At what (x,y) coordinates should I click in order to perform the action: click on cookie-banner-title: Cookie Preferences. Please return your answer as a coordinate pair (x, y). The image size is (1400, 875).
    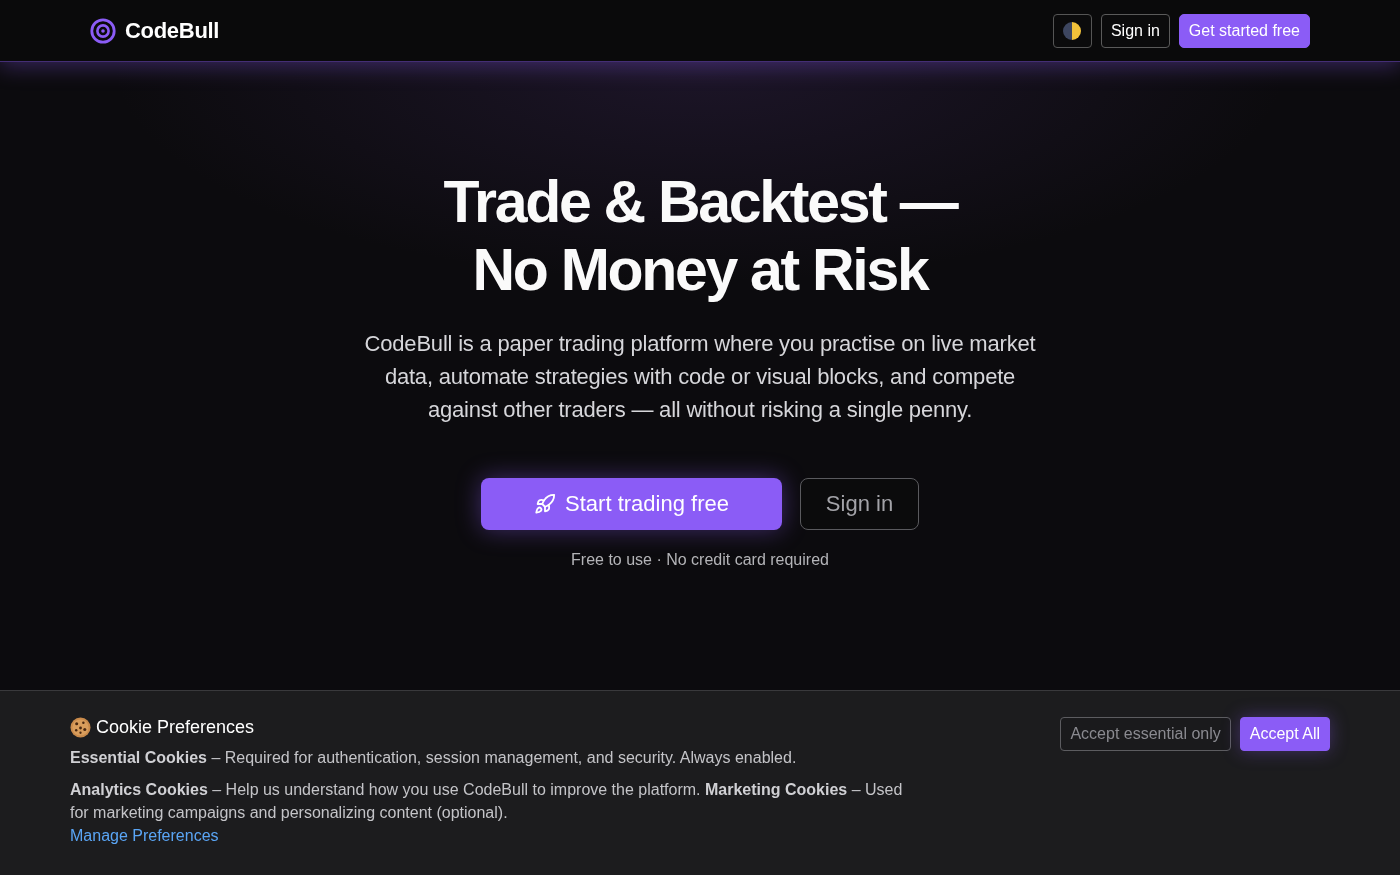
    Looking at the image, I should click on (175, 727).